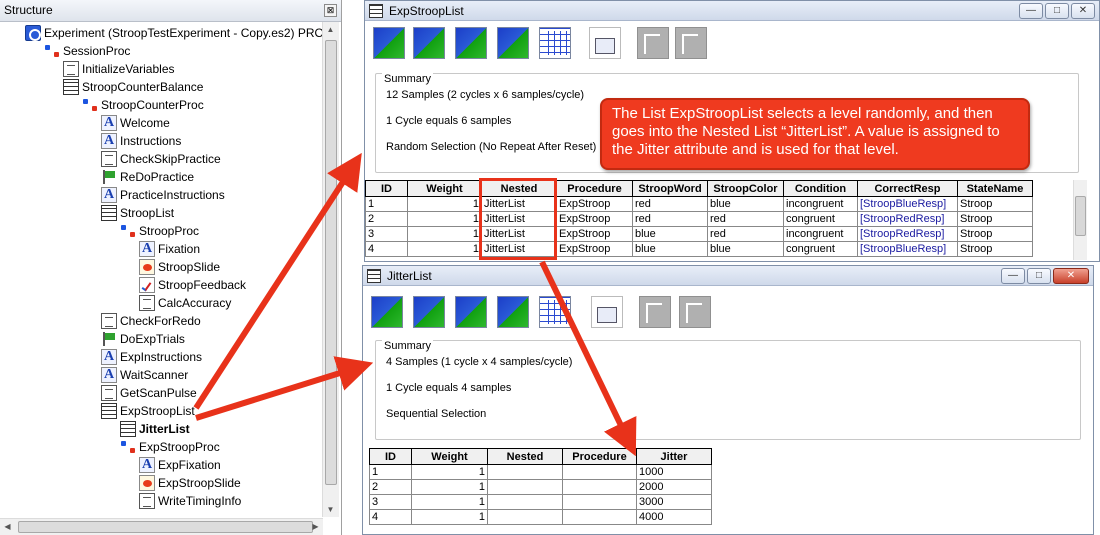  I want to click on column-header-statename: StateName, so click(995, 188).